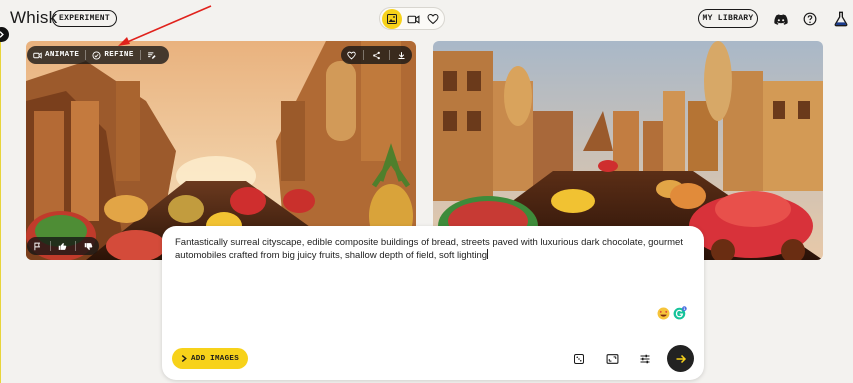 Image resolution: width=853 pixels, height=383 pixels. I want to click on thumbs-up-button, so click(62, 246).